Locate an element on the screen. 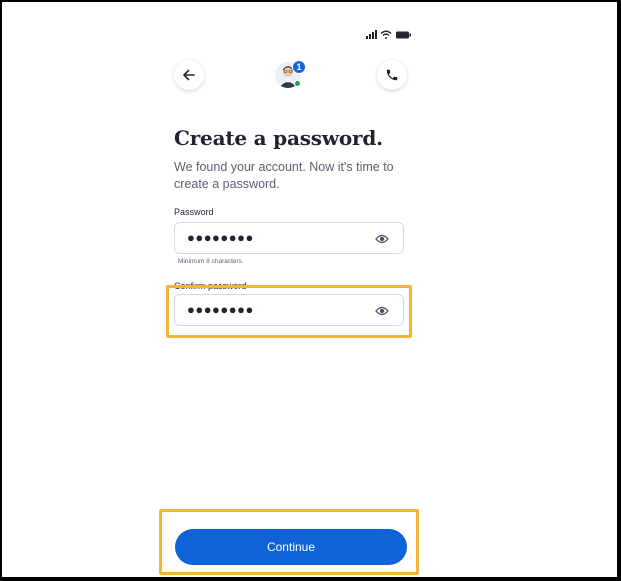 This screenshot has width=621, height=581. back-button is located at coordinates (189, 75).